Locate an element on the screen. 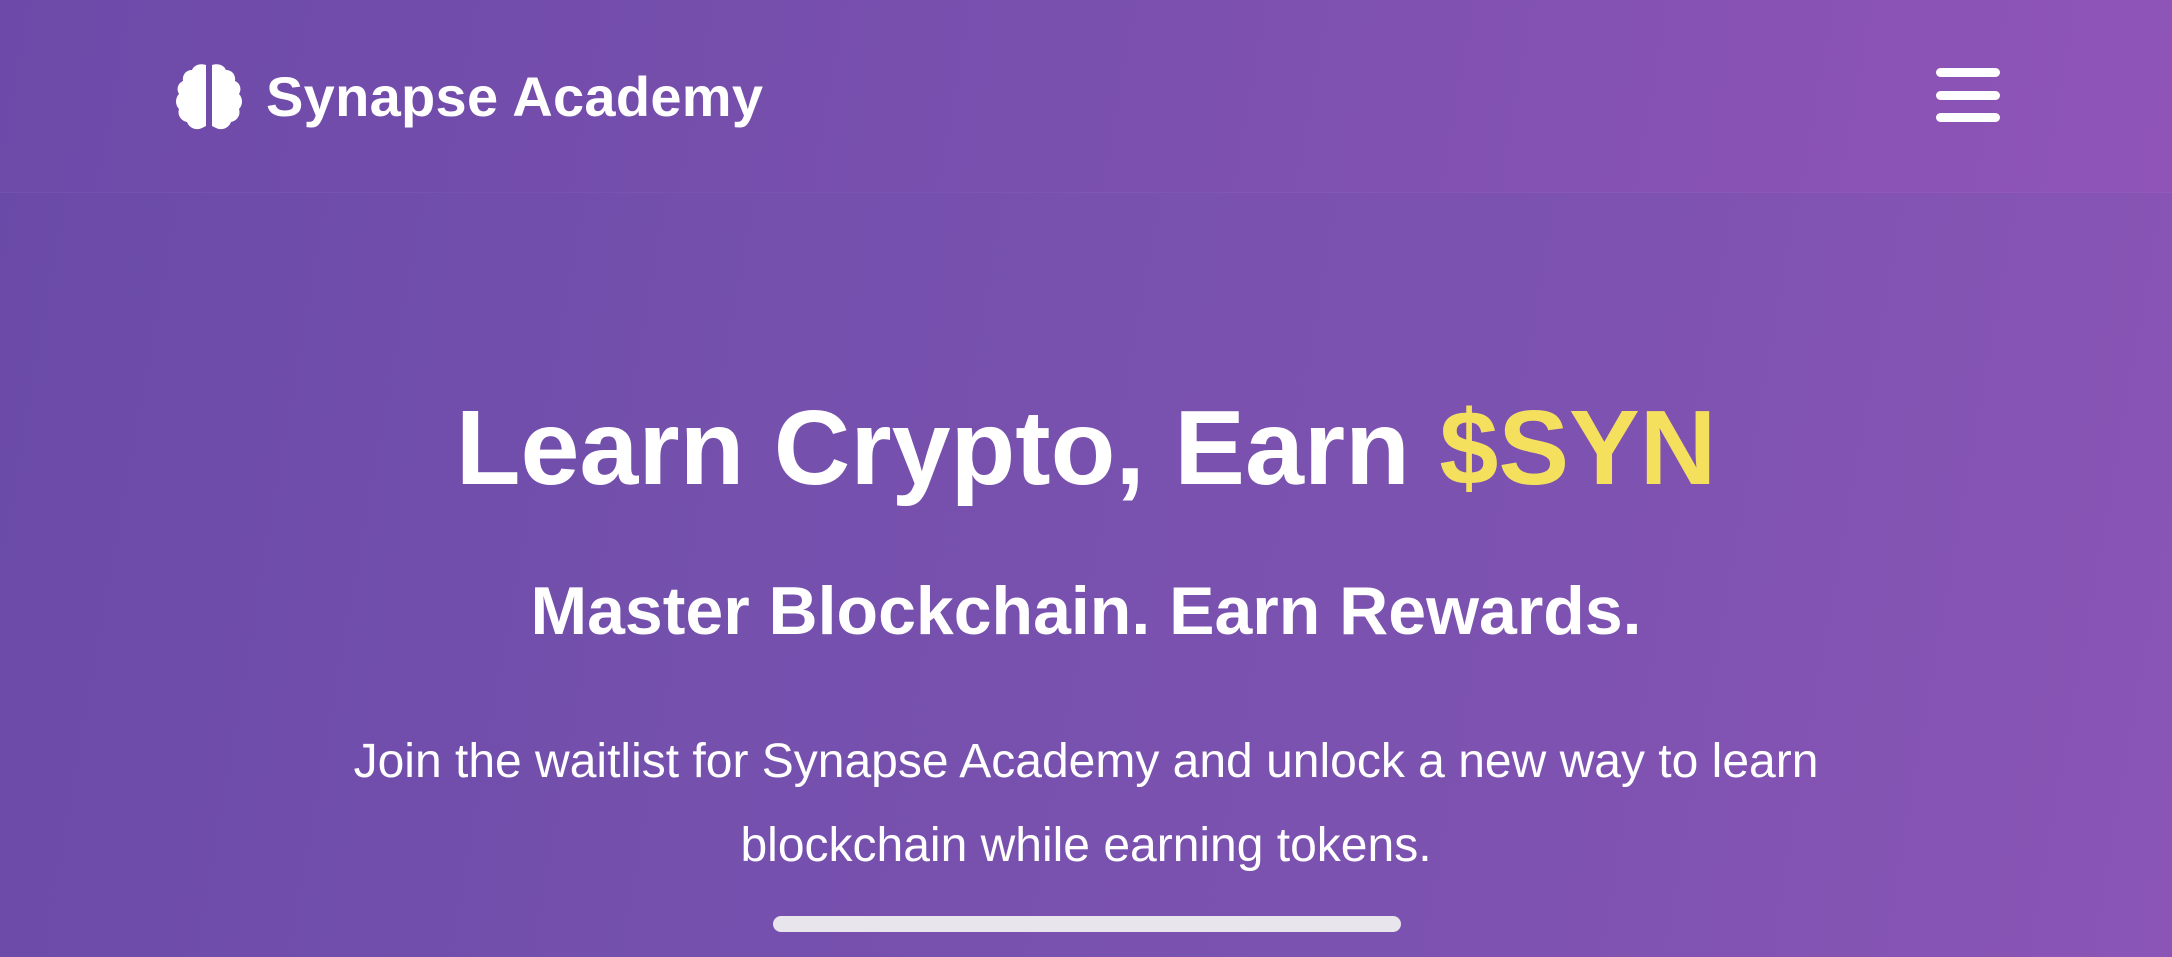 The image size is (2172, 957). brand-logo-link: Synapse Academy is located at coordinates (467, 96).